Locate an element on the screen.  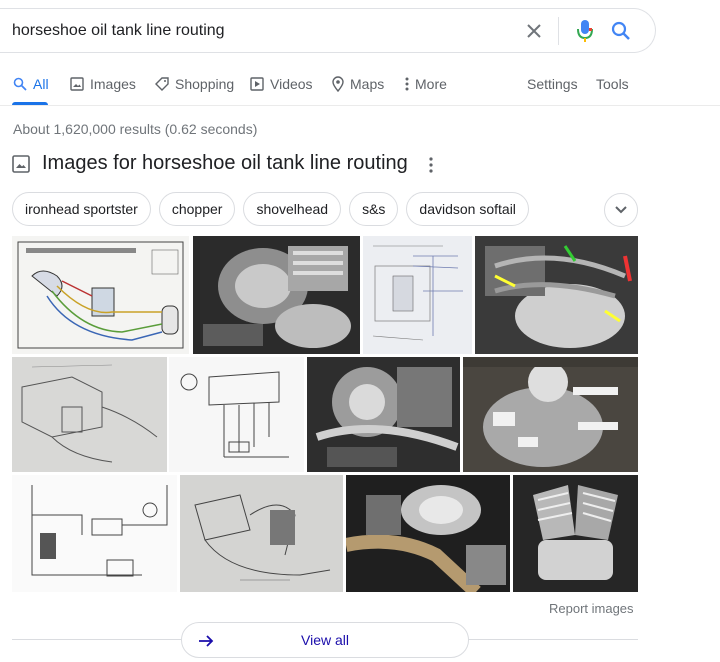
play-icon is located at coordinates (257, 84).